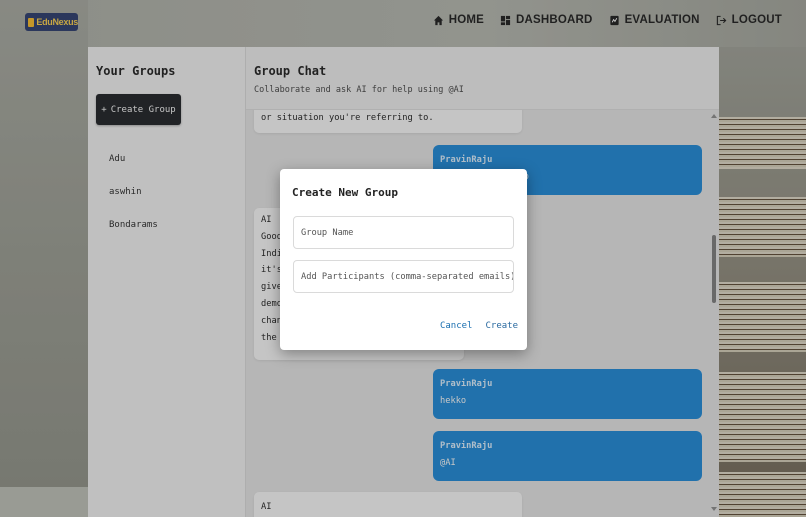  Describe the element at coordinates (479, 326) in the screenshot. I see `modal-actions: Cancel Create` at that location.